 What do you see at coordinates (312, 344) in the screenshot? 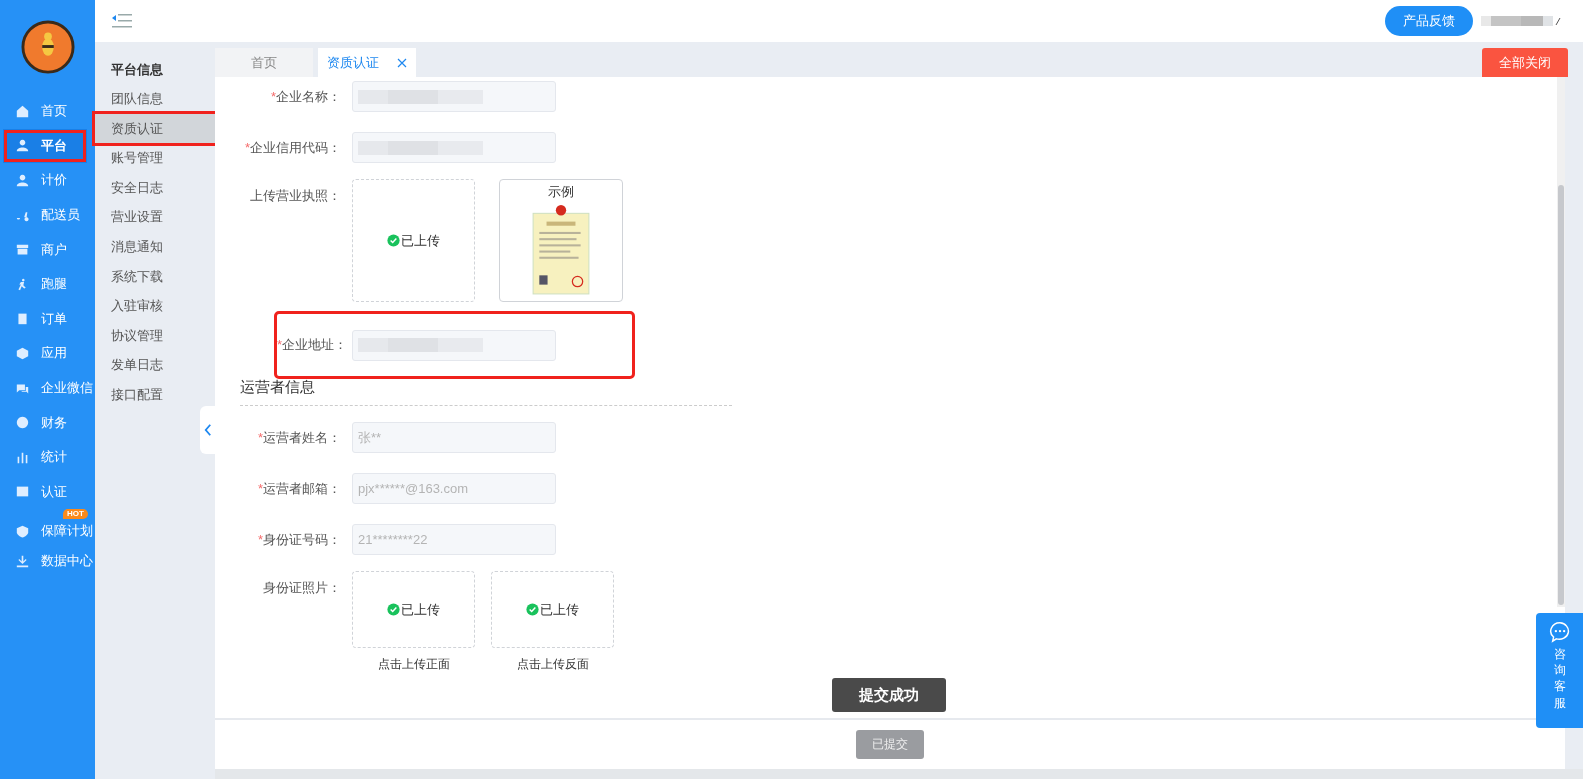
I see `field-label: *企业地址：` at bounding box center [312, 344].